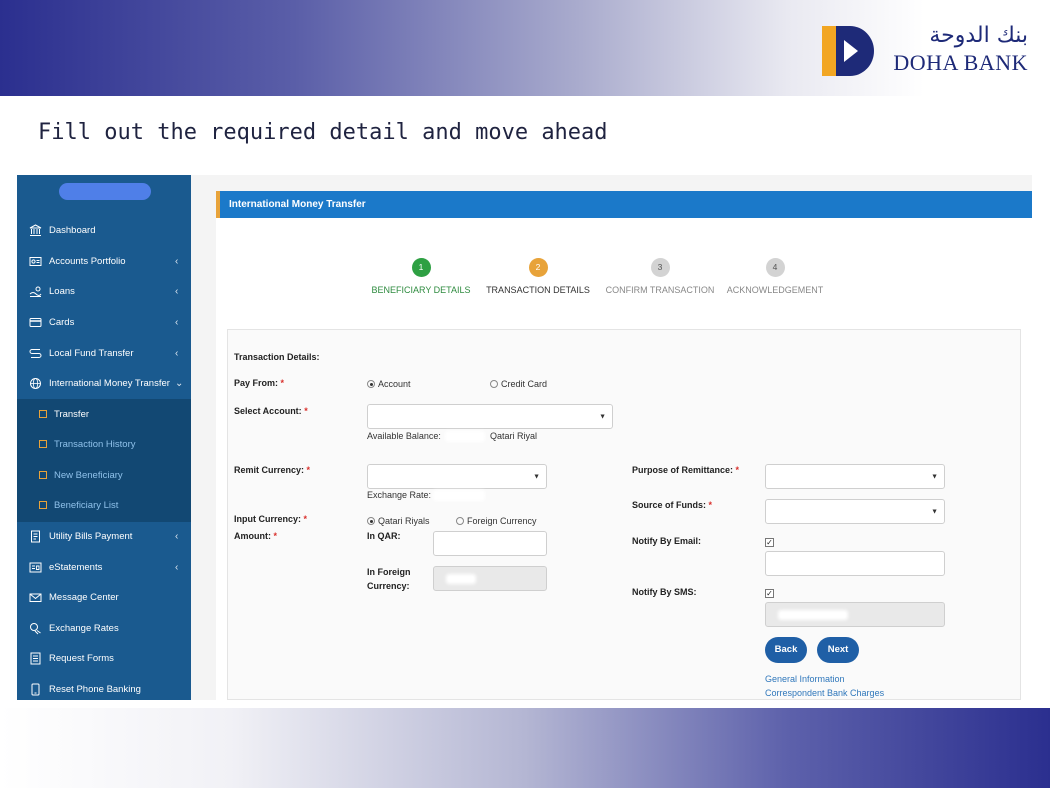 The image size is (1050, 788). Describe the element at coordinates (91, 353) in the screenshot. I see `sidebar-item-label: Local Fund Transfer` at that location.